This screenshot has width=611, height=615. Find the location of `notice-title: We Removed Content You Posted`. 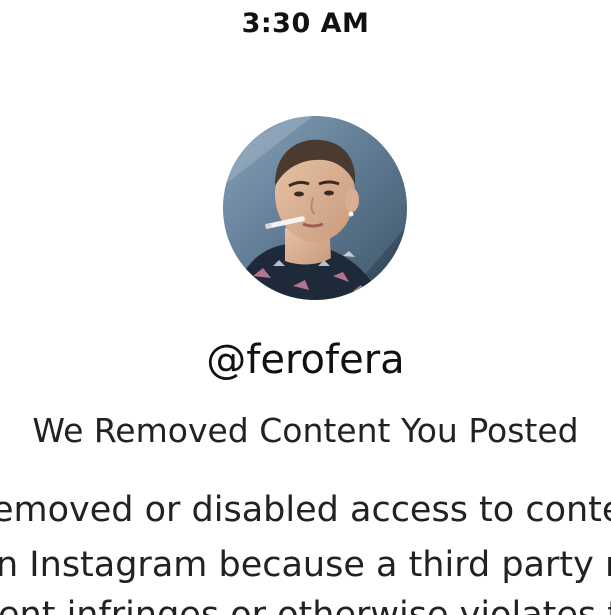

notice-title: We Removed Content You Posted is located at coordinates (305, 430).